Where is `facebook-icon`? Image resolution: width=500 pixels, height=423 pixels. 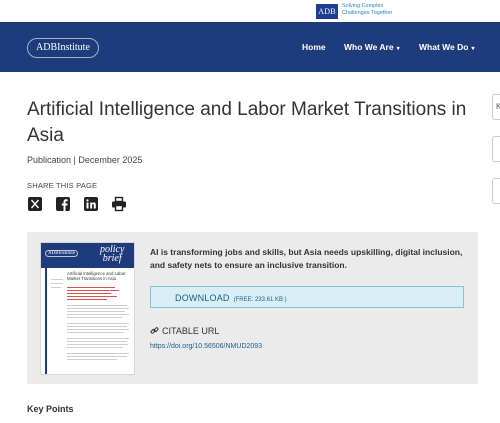 facebook-icon is located at coordinates (63, 204).